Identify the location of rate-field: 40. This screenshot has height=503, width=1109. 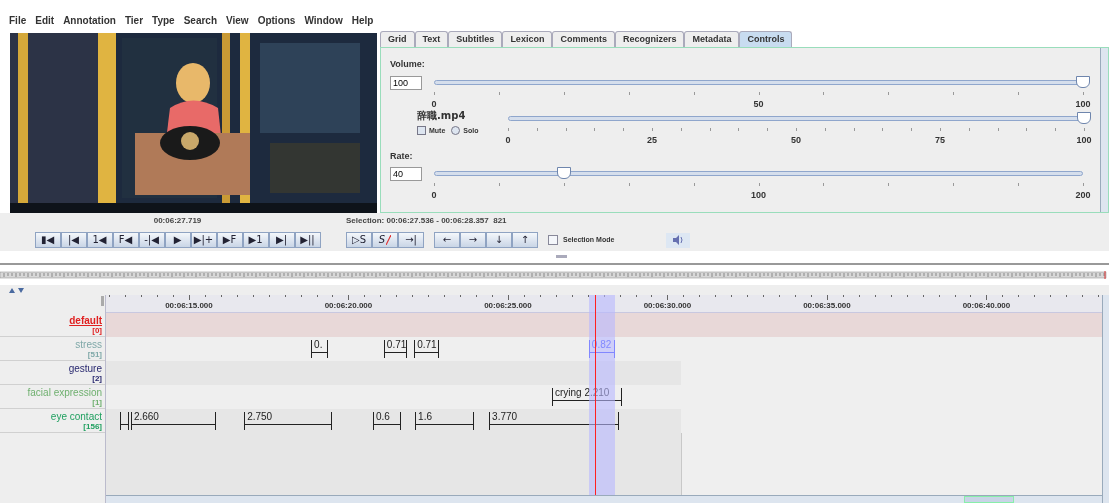
(406, 174).